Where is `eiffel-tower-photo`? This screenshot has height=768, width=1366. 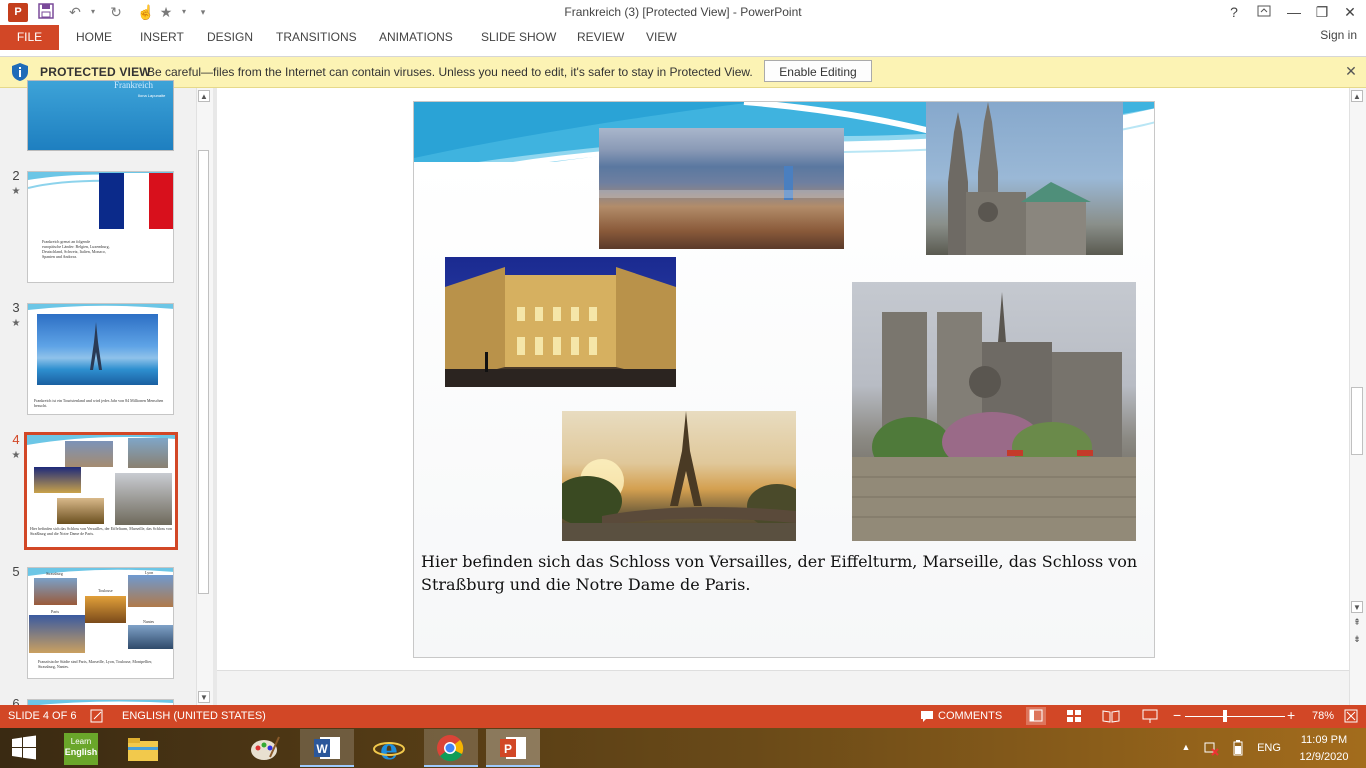
eiffel-tower-photo is located at coordinates (679, 476).